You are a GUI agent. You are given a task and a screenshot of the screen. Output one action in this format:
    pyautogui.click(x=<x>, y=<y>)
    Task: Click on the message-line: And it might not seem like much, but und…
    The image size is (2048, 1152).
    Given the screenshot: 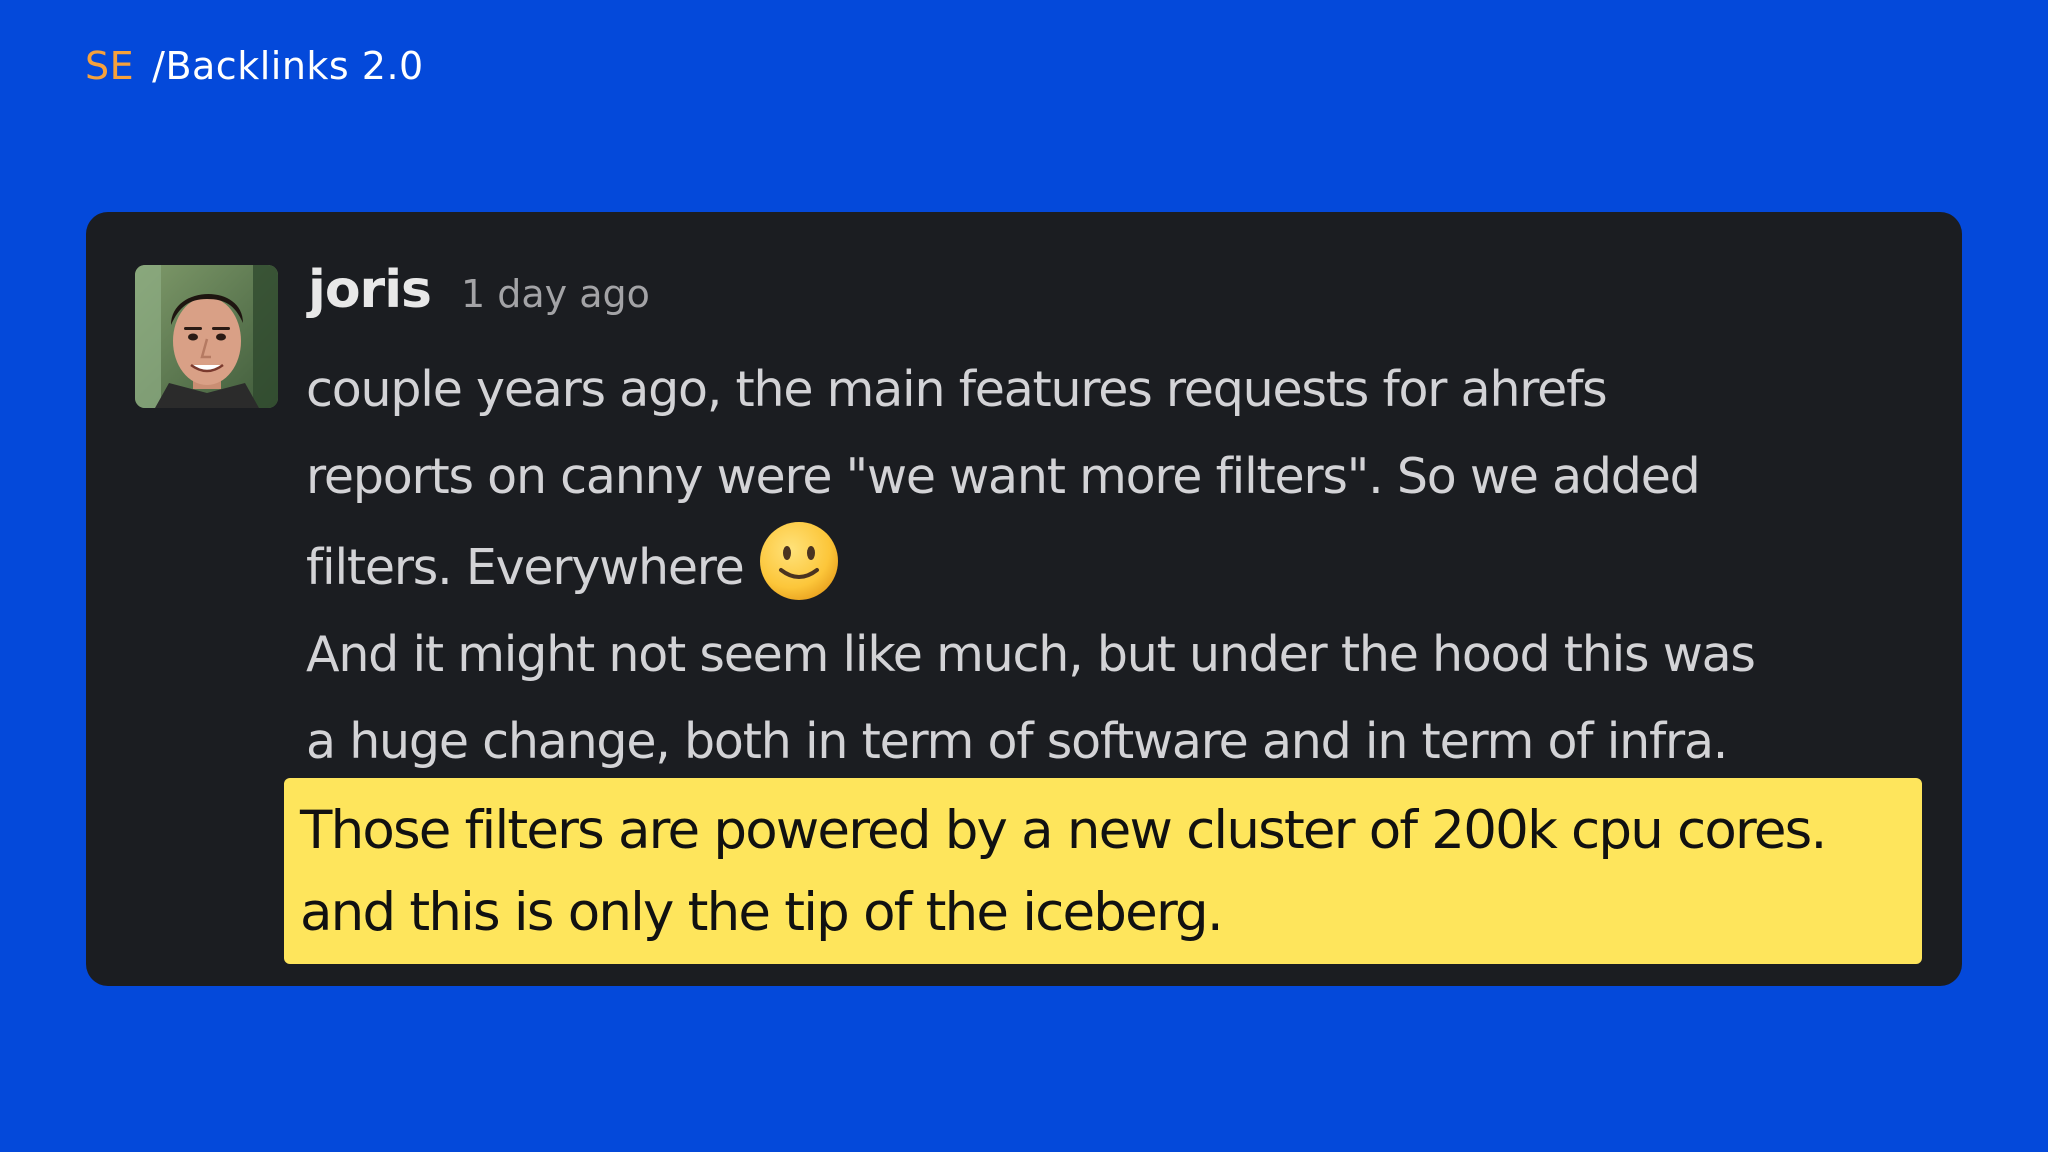 What is the action you would take?
    pyautogui.click(x=1031, y=654)
    